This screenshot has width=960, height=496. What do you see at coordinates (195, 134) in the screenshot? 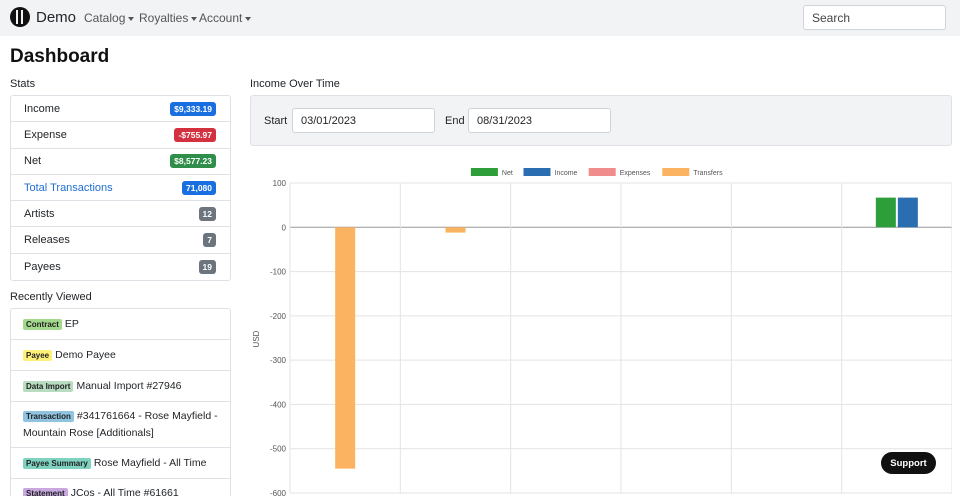
I see `stats-value-badge: -$755.97` at bounding box center [195, 134].